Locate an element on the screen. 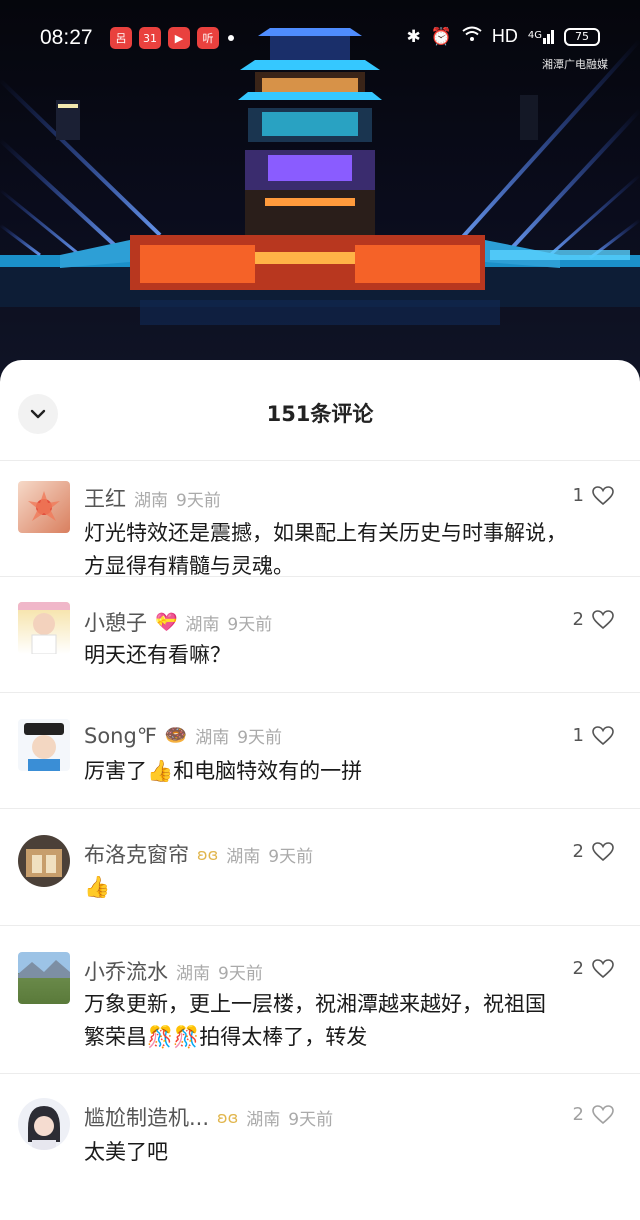  user-name: 小憩子 is located at coordinates (115, 622).